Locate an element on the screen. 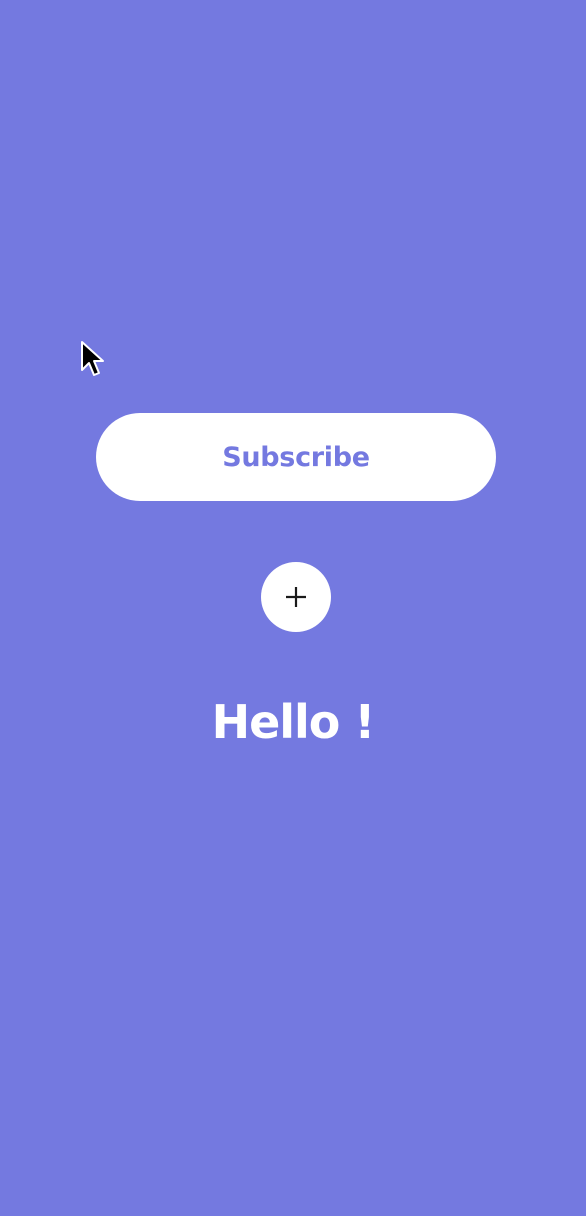 This screenshot has width=586, height=1216. subscribe-button-label: Subscribe is located at coordinates (296, 457).